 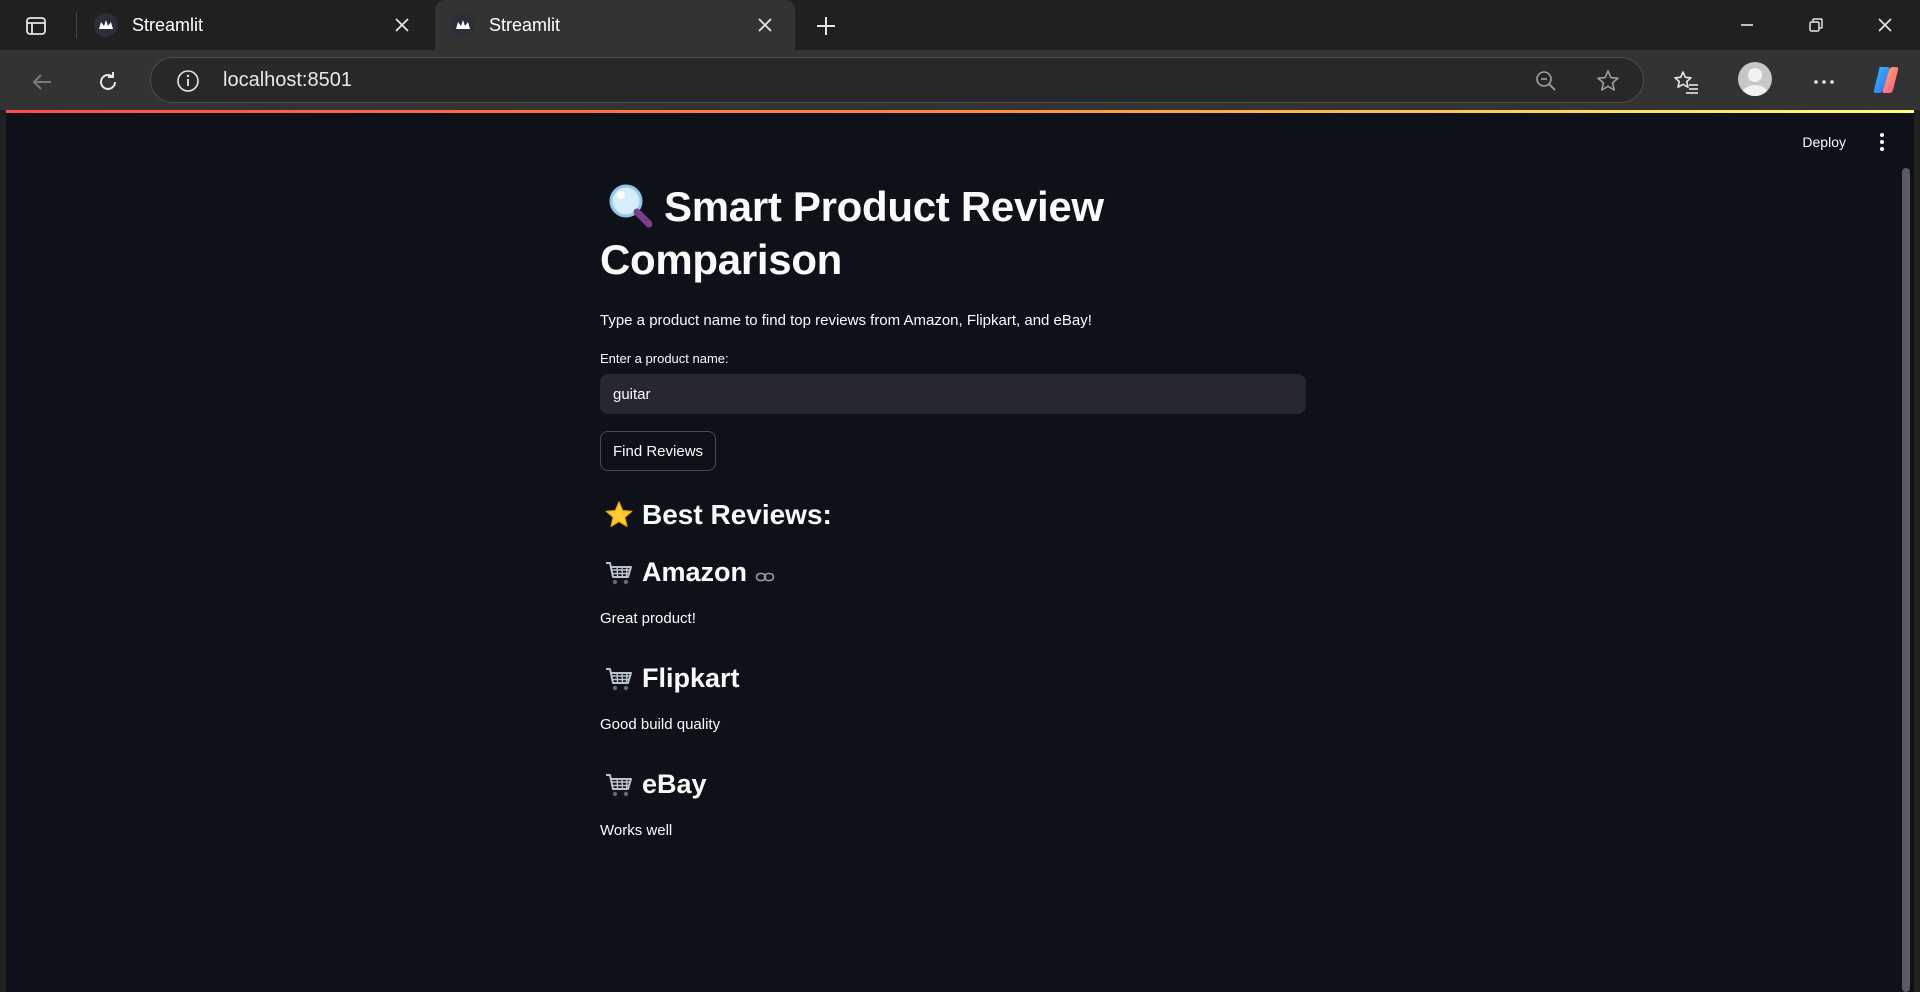 I want to click on review-text: Good build quality, so click(x=660, y=724).